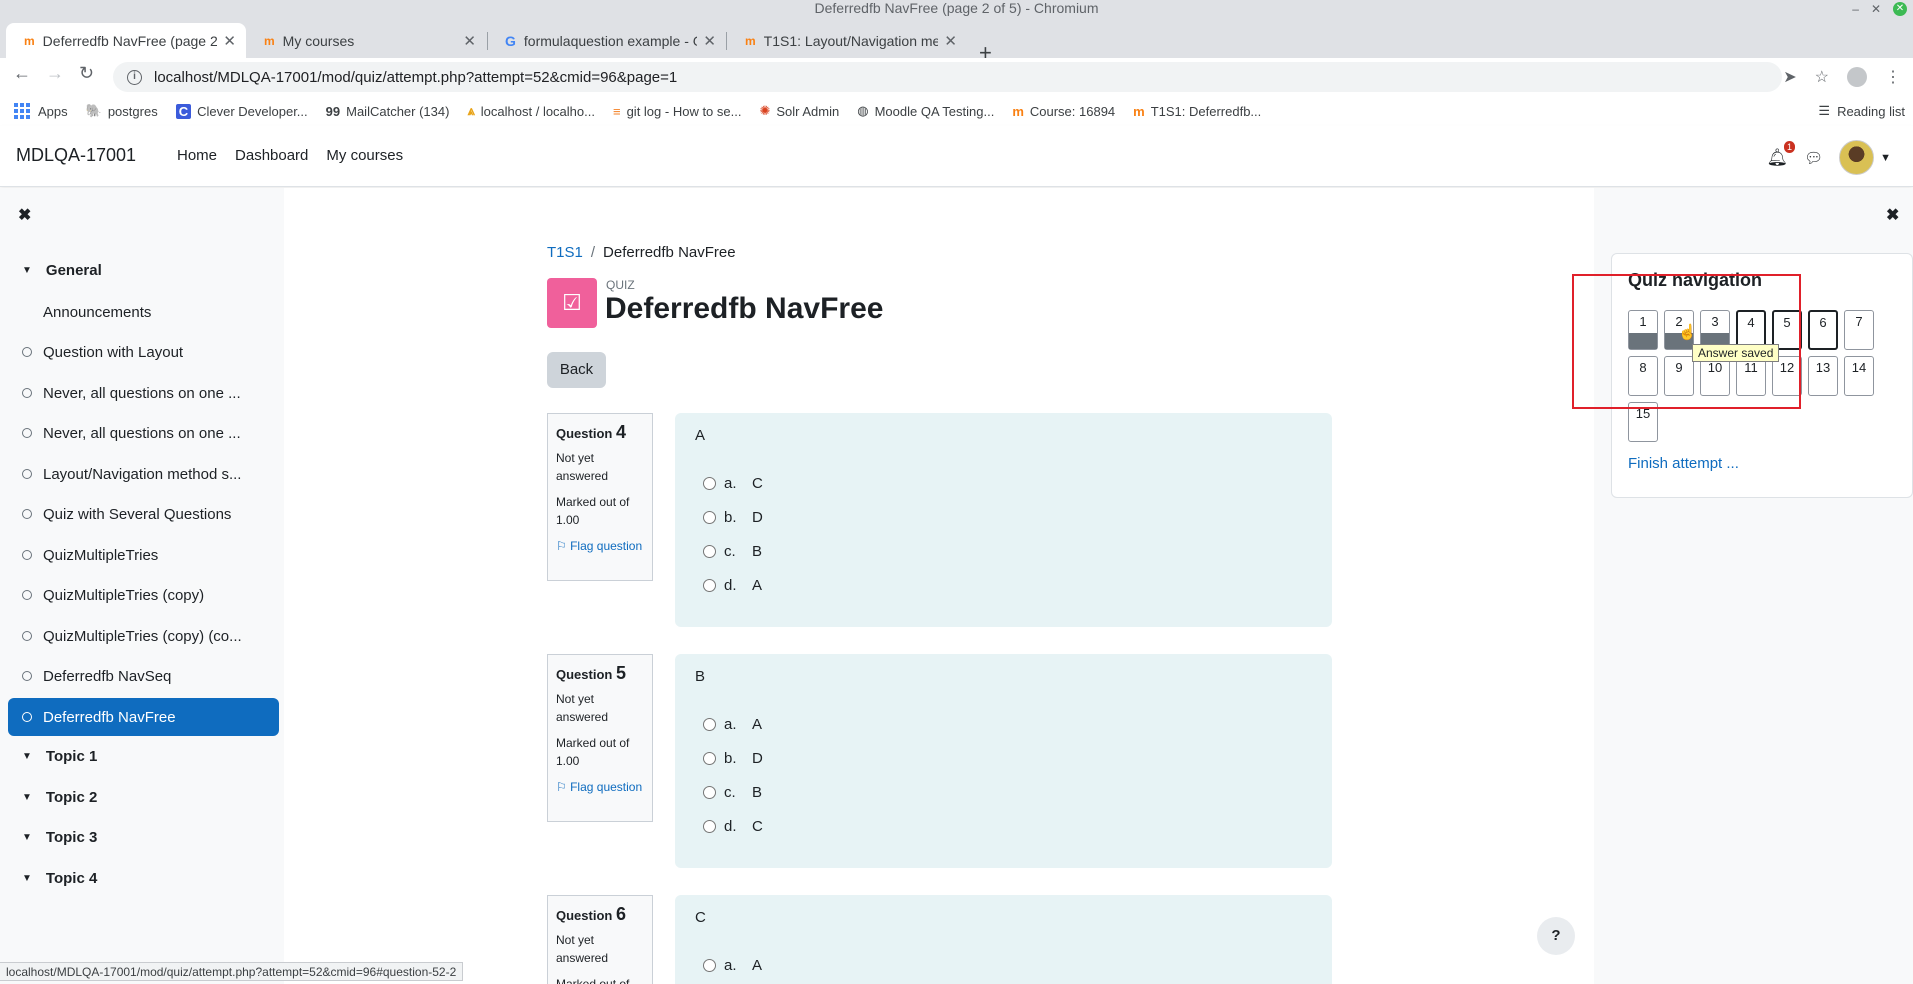 Image resolution: width=1913 pixels, height=984 pixels. I want to click on back-button: Back, so click(576, 370).